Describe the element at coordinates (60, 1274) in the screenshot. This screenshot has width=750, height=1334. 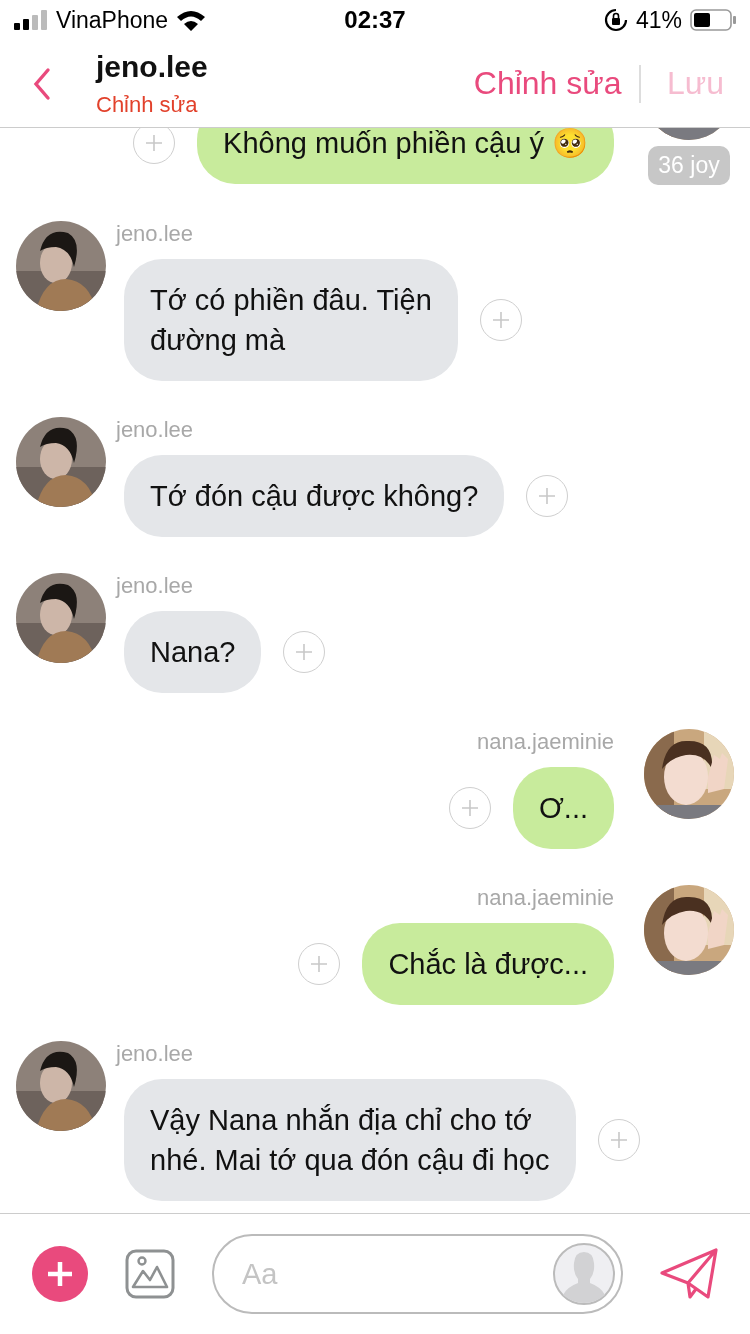
I see `add-button` at that location.